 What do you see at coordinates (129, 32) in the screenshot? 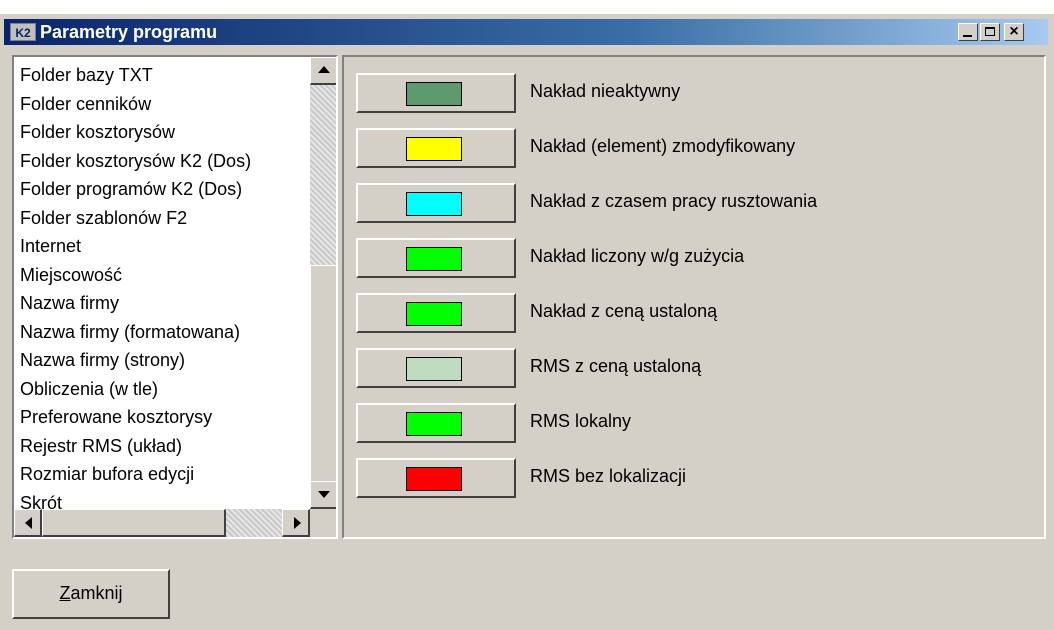
I see `window-title: Parametry programu` at bounding box center [129, 32].